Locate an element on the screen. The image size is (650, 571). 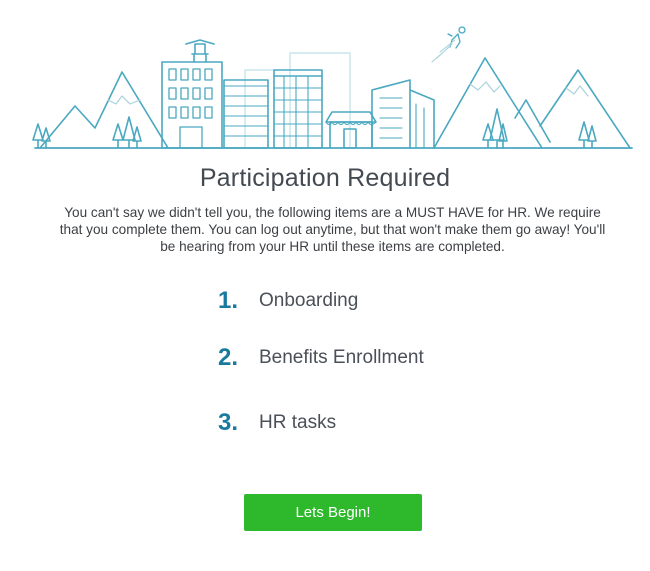
lets-begin-button: Lets Begin! is located at coordinates (333, 512).